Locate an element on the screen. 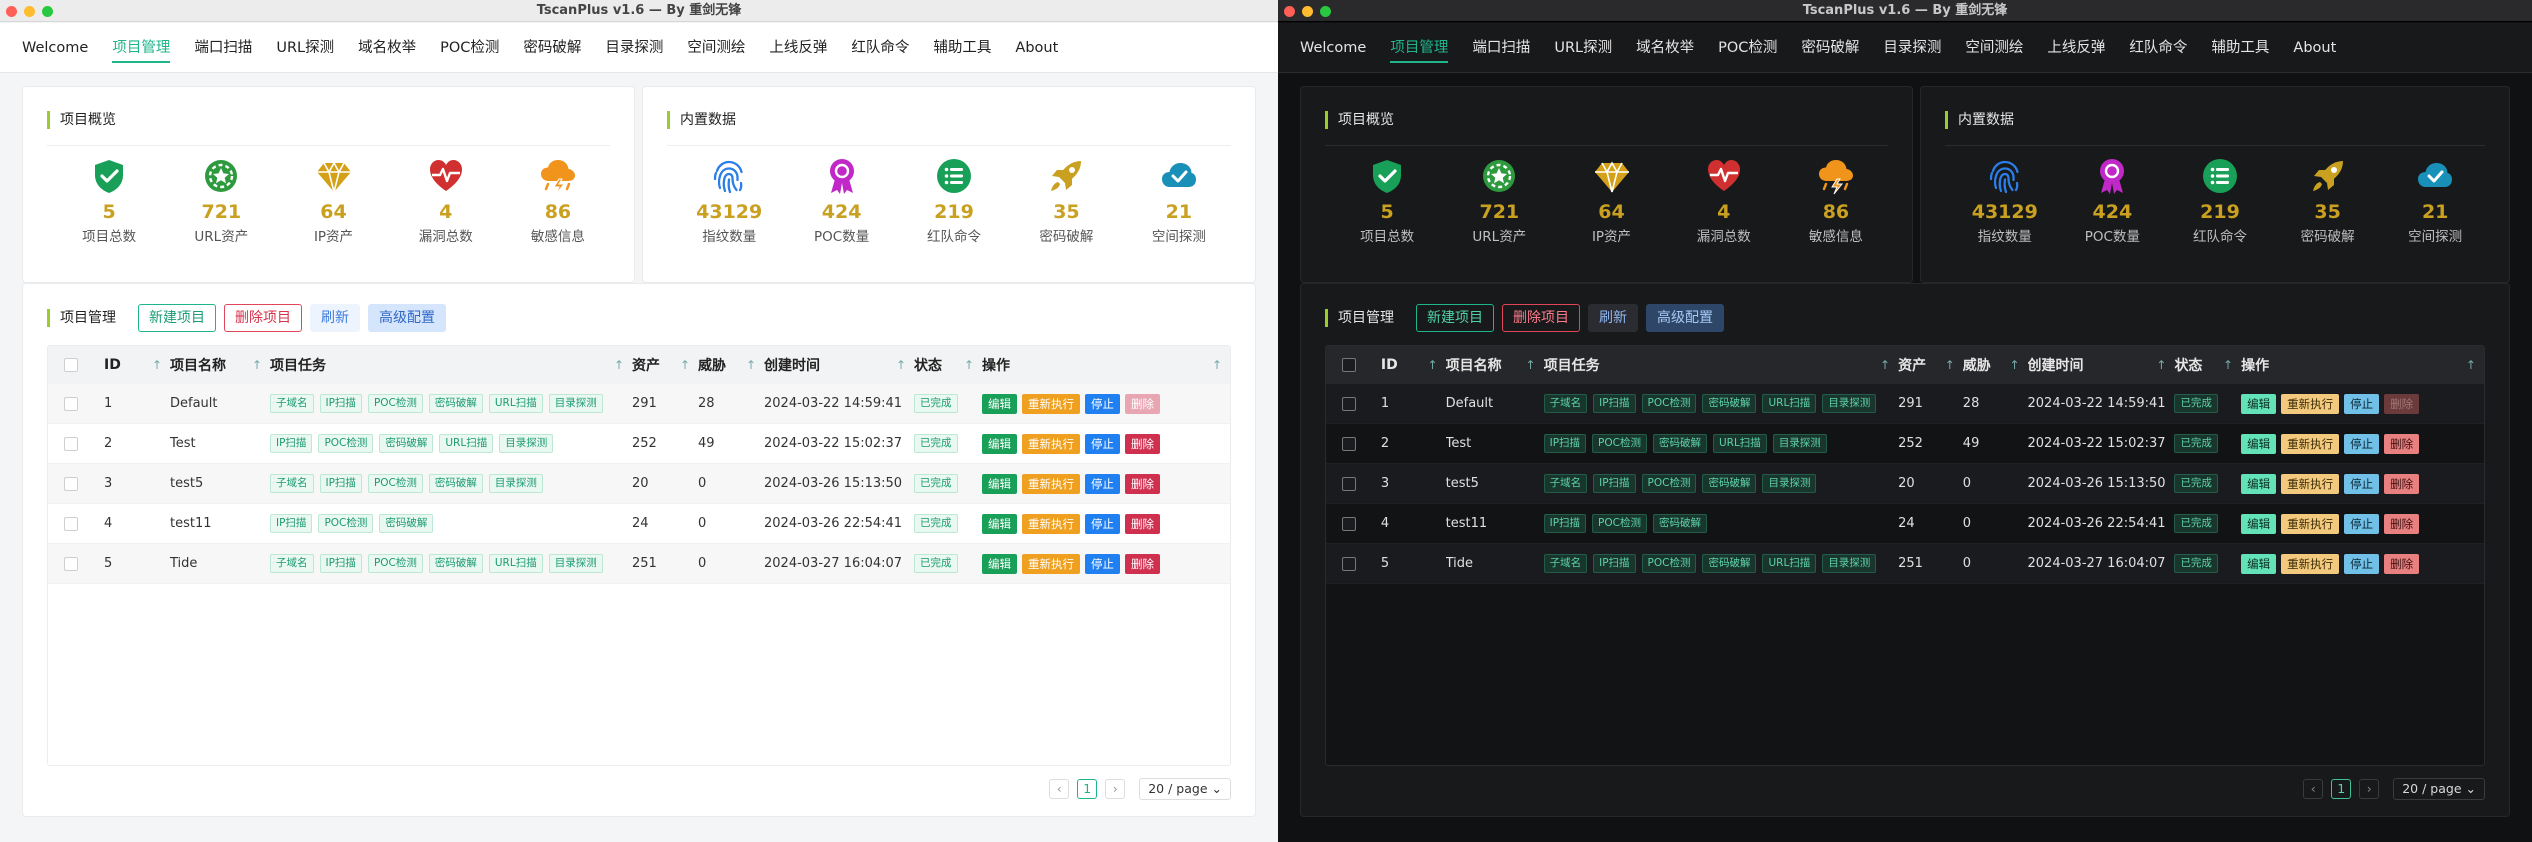 Image resolution: width=2532 pixels, height=842 pixels. delete-project-button: 删除项目 is located at coordinates (1541, 318).